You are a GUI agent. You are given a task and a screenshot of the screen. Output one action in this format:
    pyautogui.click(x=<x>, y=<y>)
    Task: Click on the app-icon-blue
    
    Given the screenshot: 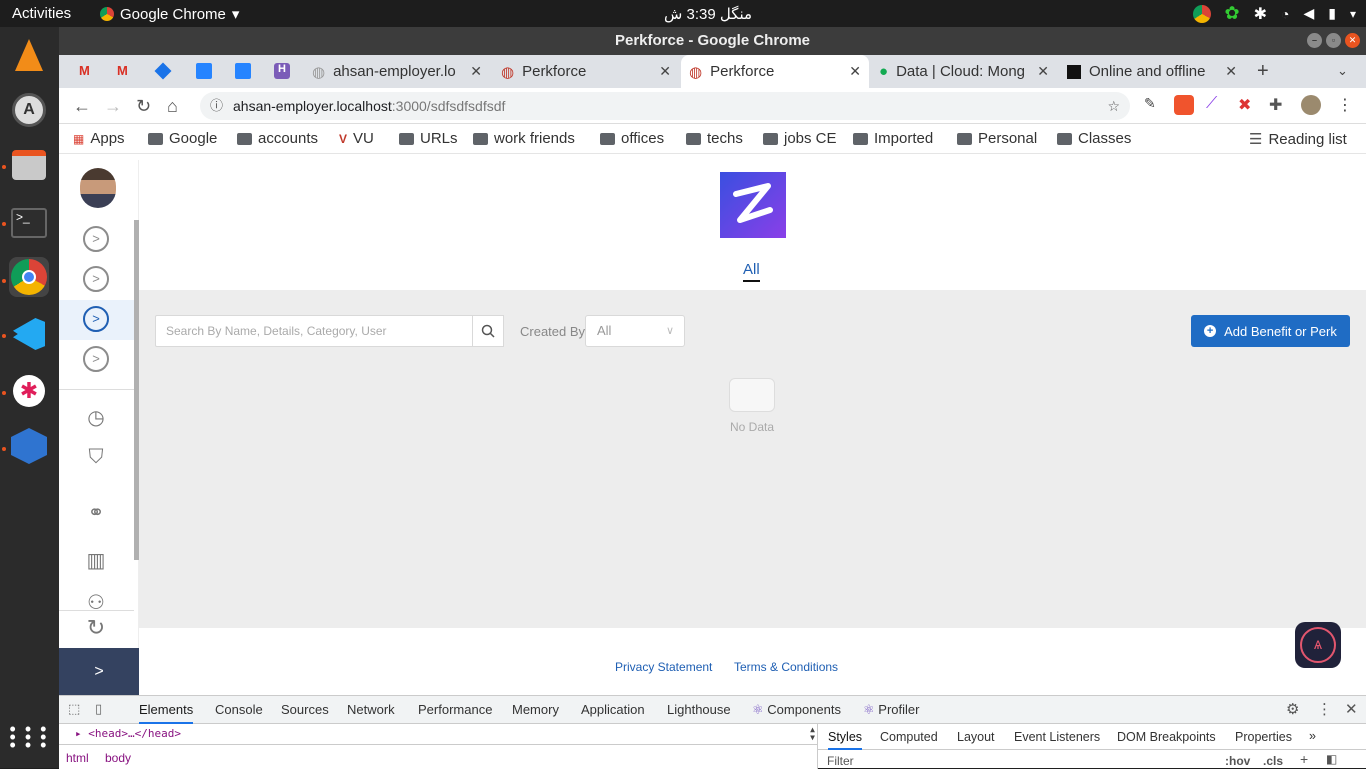 What is the action you would take?
    pyautogui.click(x=29, y=446)
    